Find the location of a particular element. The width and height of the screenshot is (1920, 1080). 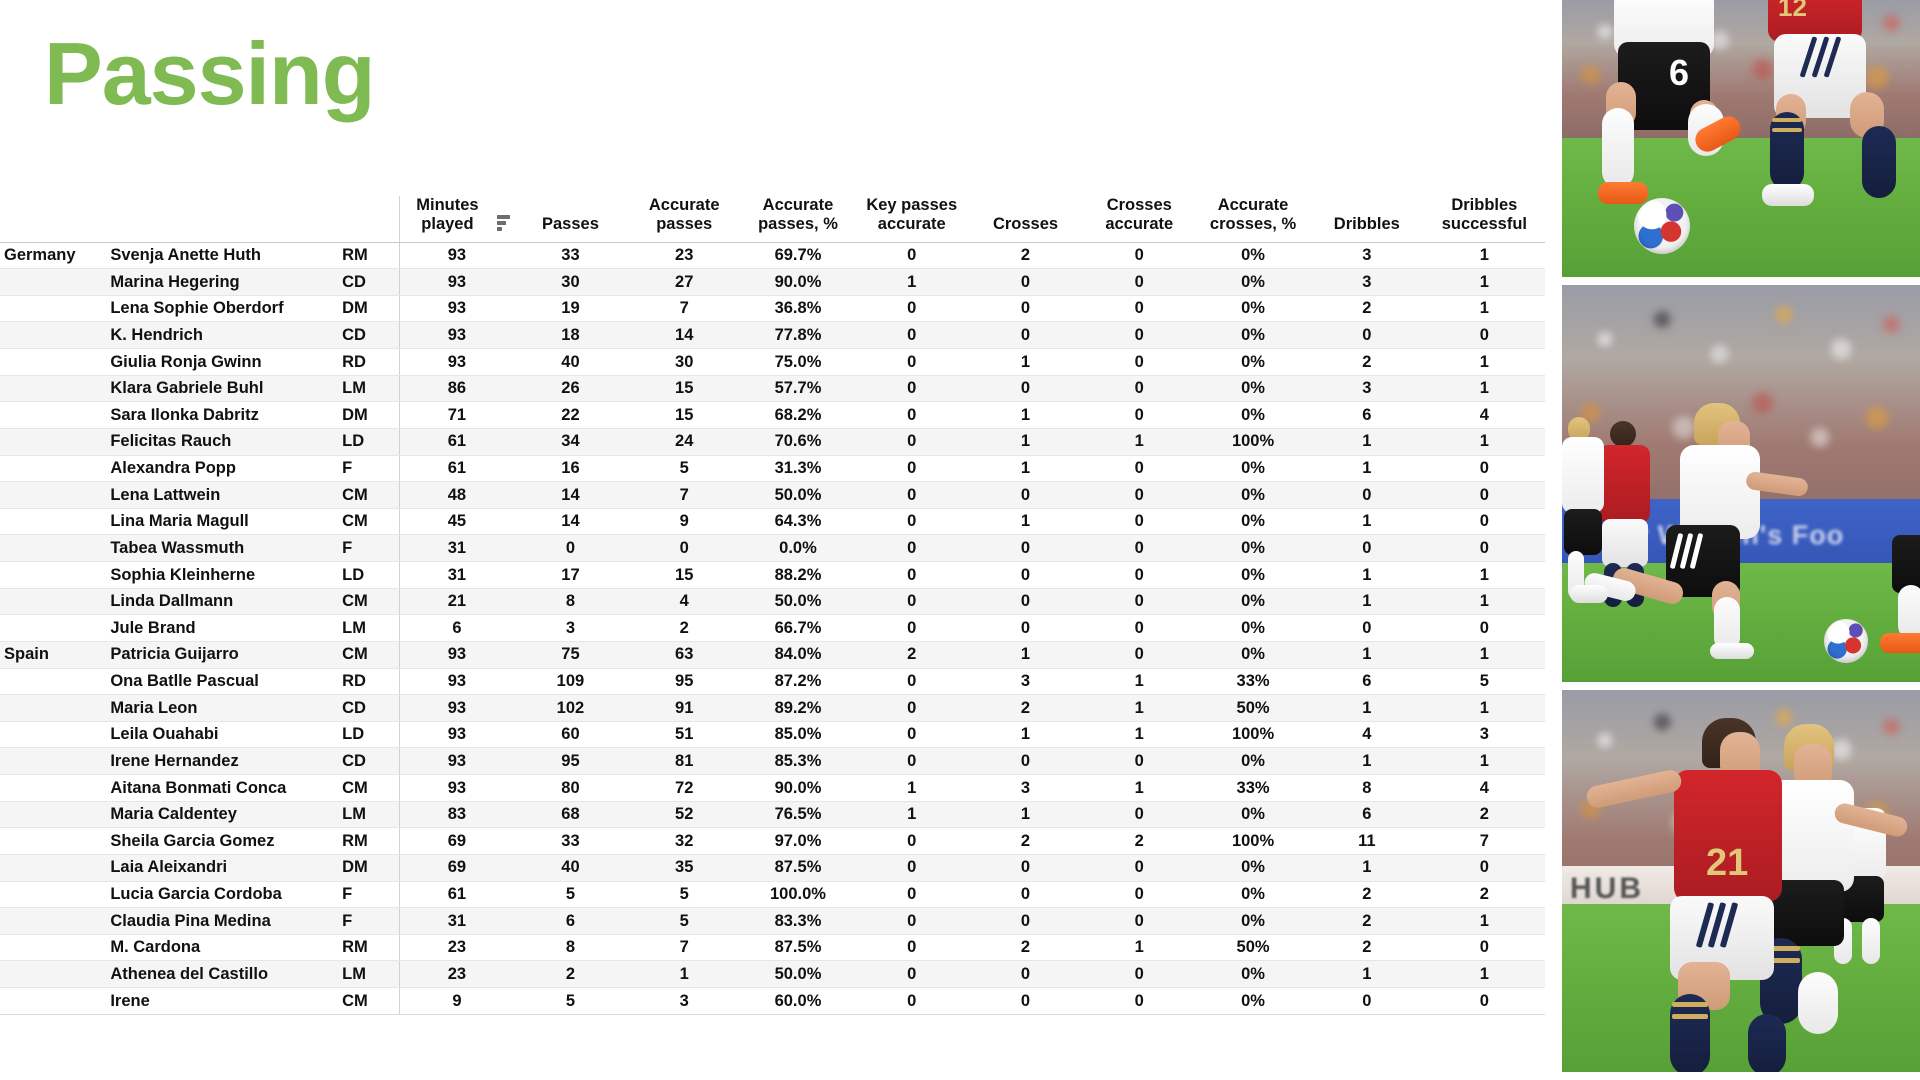

cell-minutes: 31 is located at coordinates (456, 921).